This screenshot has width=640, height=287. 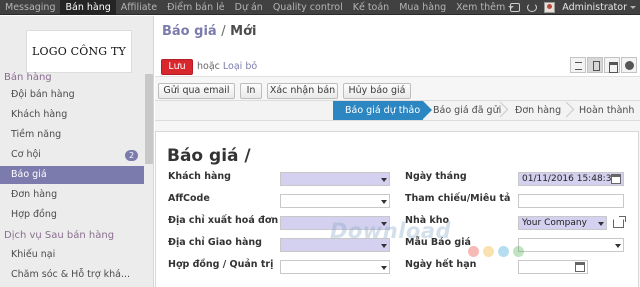 I want to click on list-view-icon, so click(x=578, y=65).